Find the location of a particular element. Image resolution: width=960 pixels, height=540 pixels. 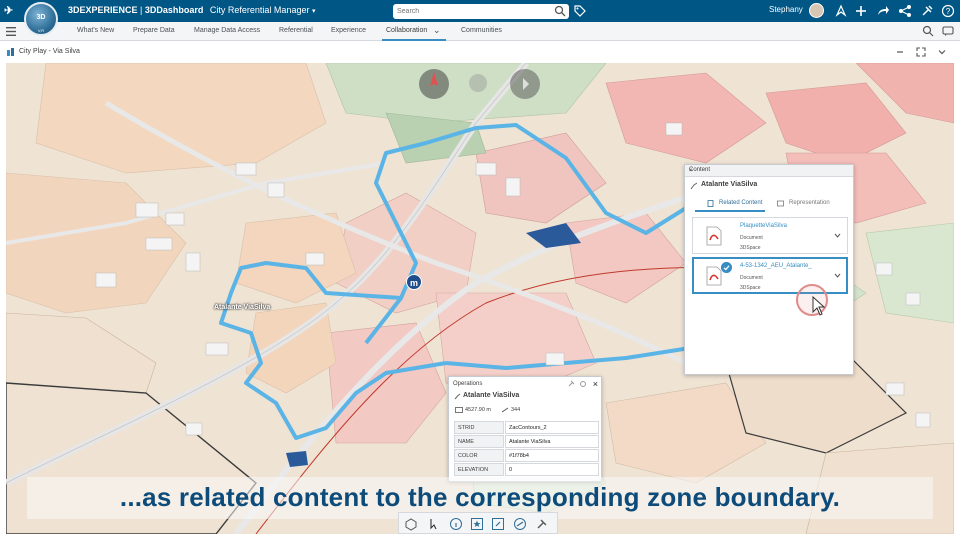

attribute-key: ELEVATION is located at coordinates (479, 469).